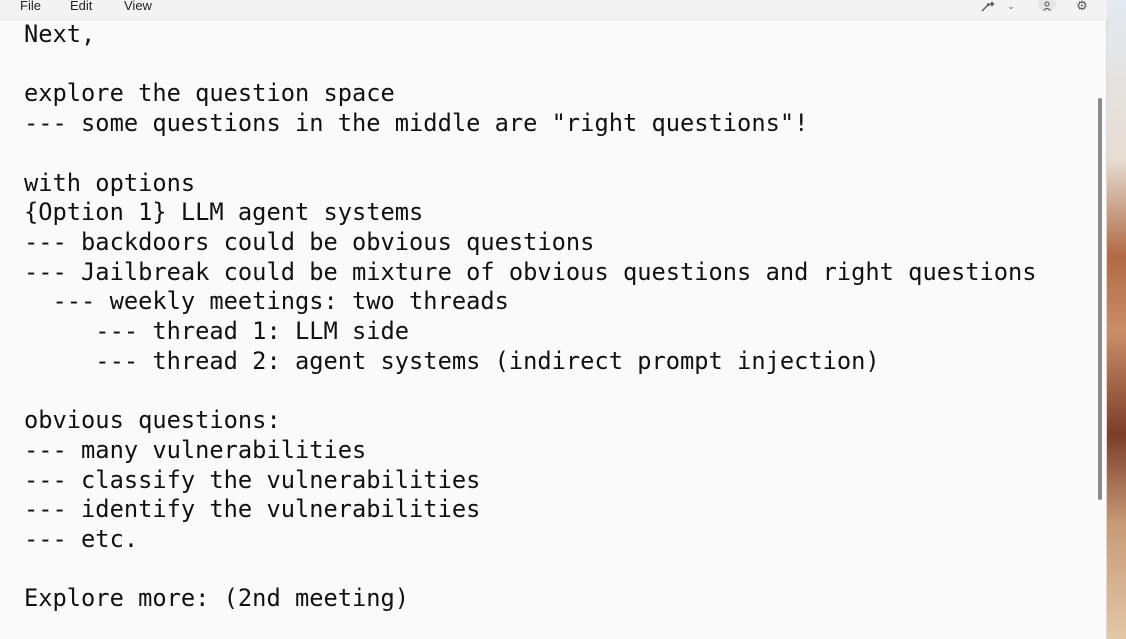 The image size is (1126, 639). What do you see at coordinates (60, 34) in the screenshot?
I see `text-line: Next,` at bounding box center [60, 34].